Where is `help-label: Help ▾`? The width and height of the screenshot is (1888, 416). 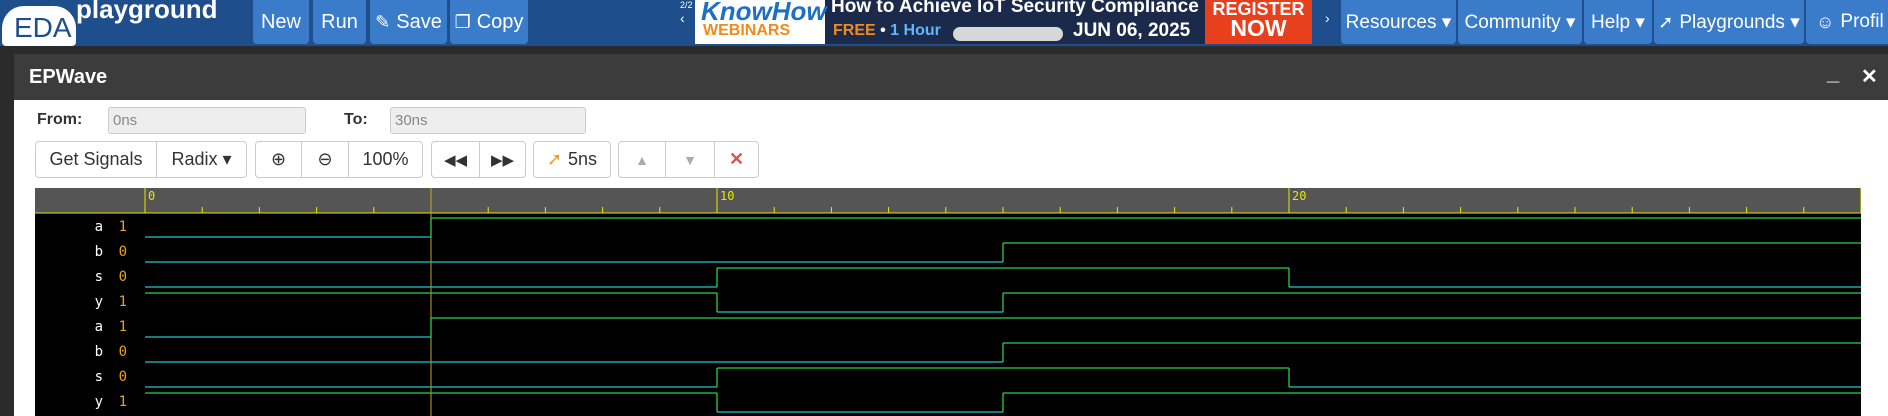 help-label: Help ▾ is located at coordinates (1618, 22).